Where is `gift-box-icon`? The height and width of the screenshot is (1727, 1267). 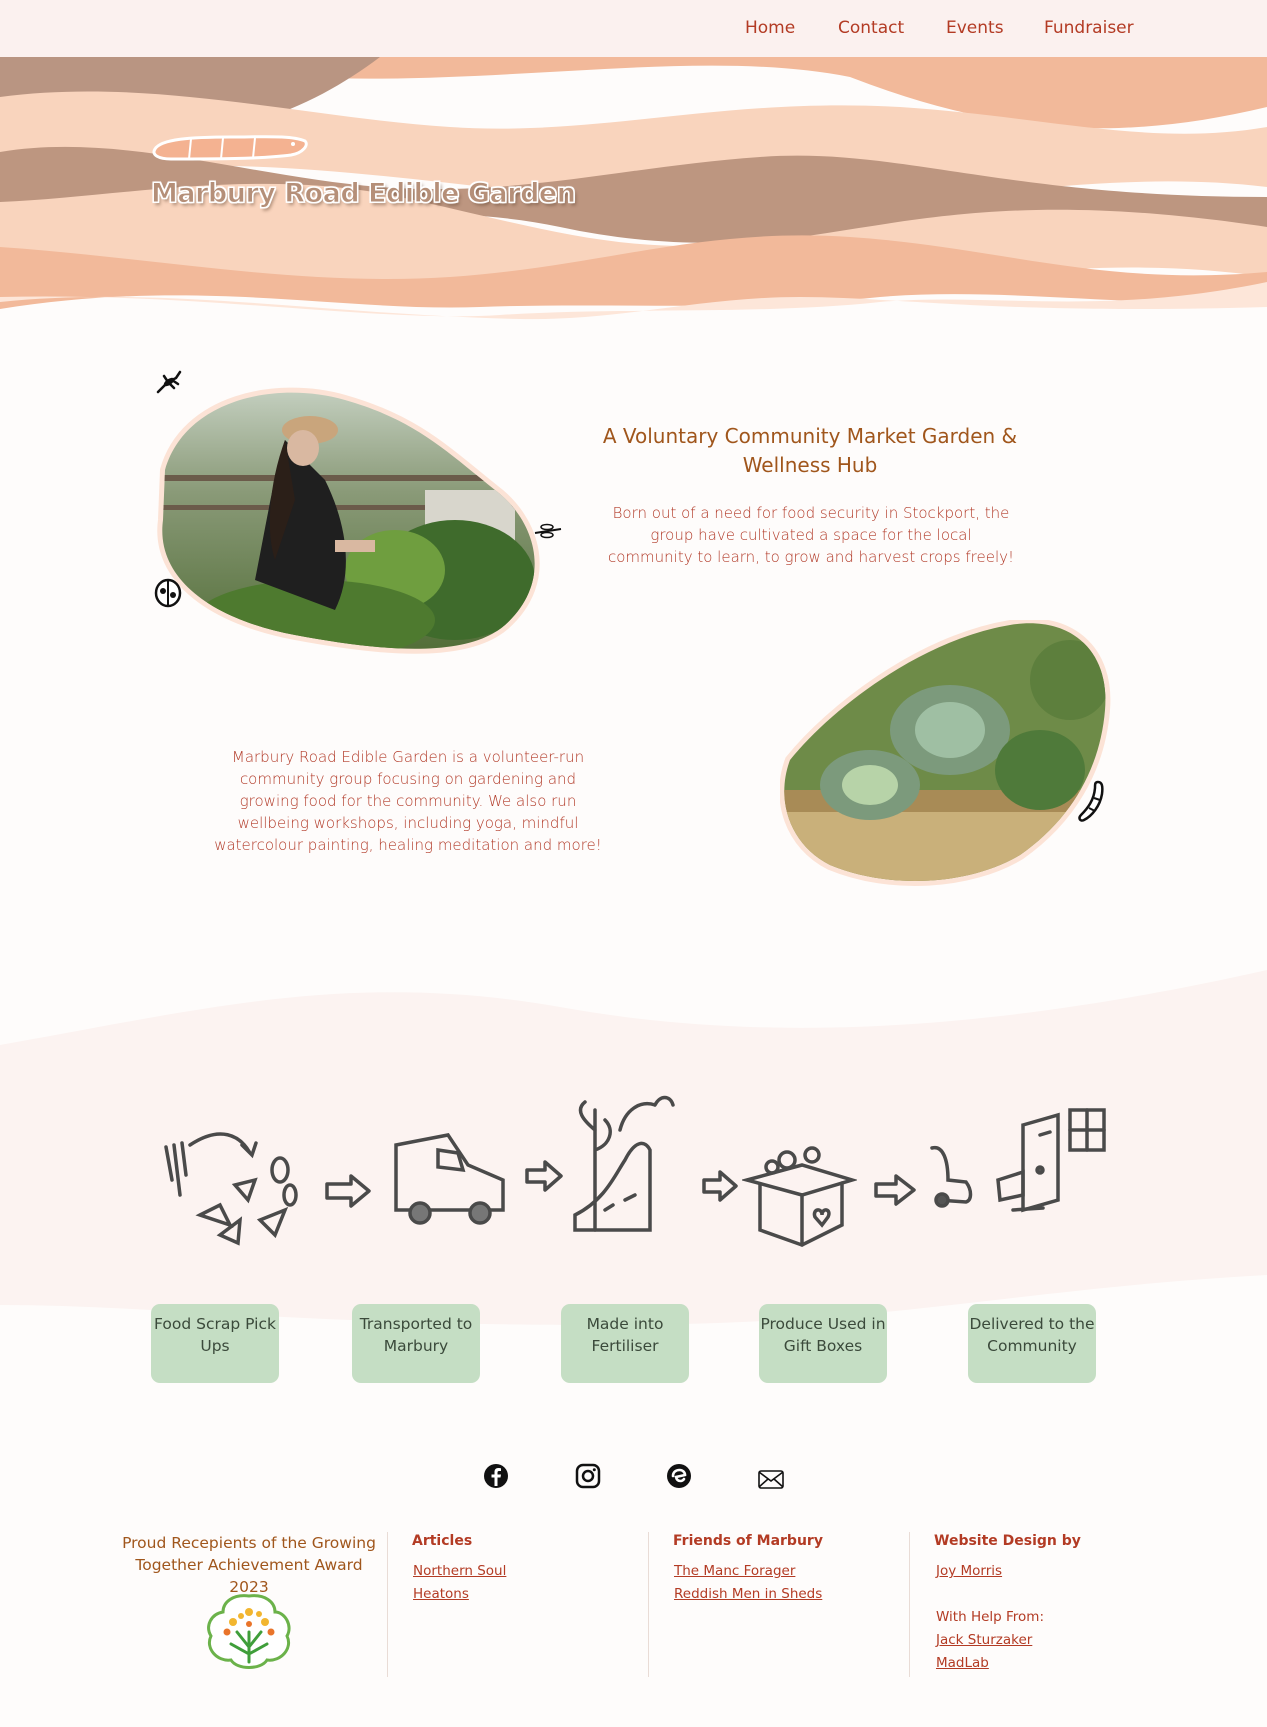
gift-box-icon is located at coordinates (799, 1196).